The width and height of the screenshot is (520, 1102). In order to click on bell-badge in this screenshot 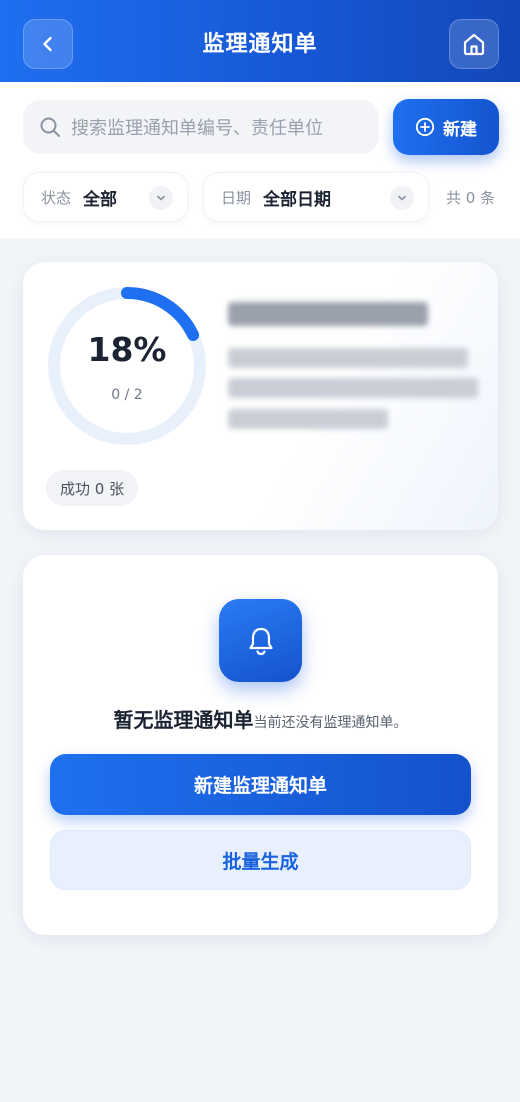, I will do `click(260, 640)`.